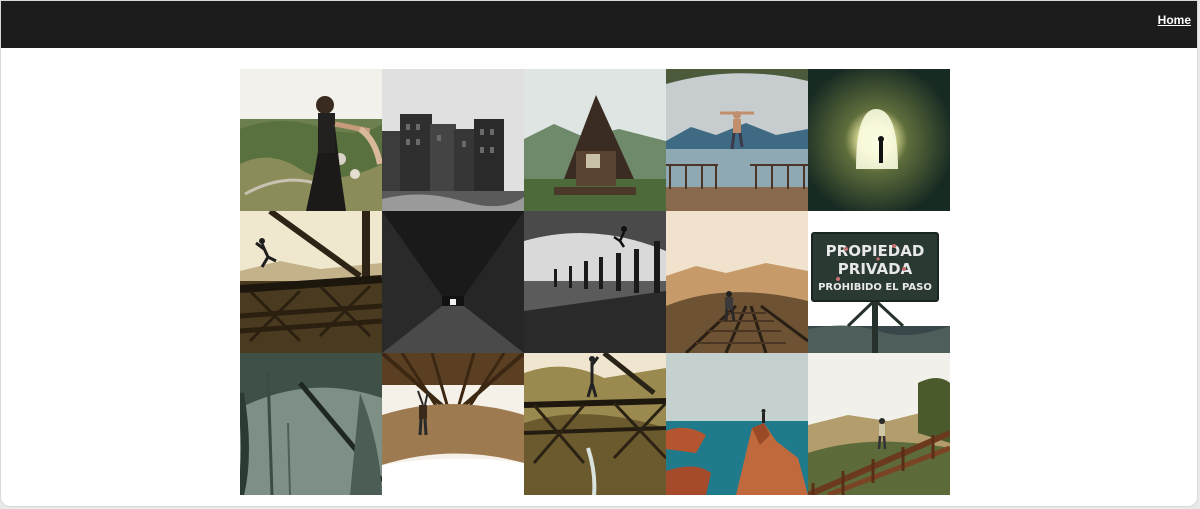 The width and height of the screenshot is (1200, 509). I want to click on photo-sea-cliffs-image, so click(737, 424).